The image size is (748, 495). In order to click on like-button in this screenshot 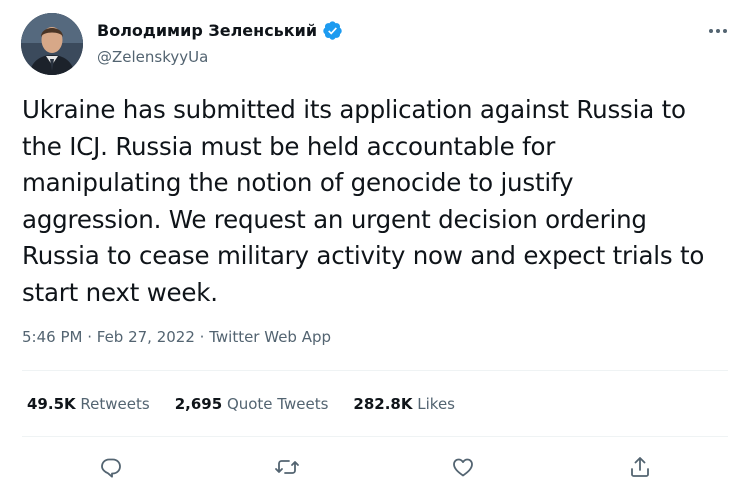, I will do `click(463, 467)`.